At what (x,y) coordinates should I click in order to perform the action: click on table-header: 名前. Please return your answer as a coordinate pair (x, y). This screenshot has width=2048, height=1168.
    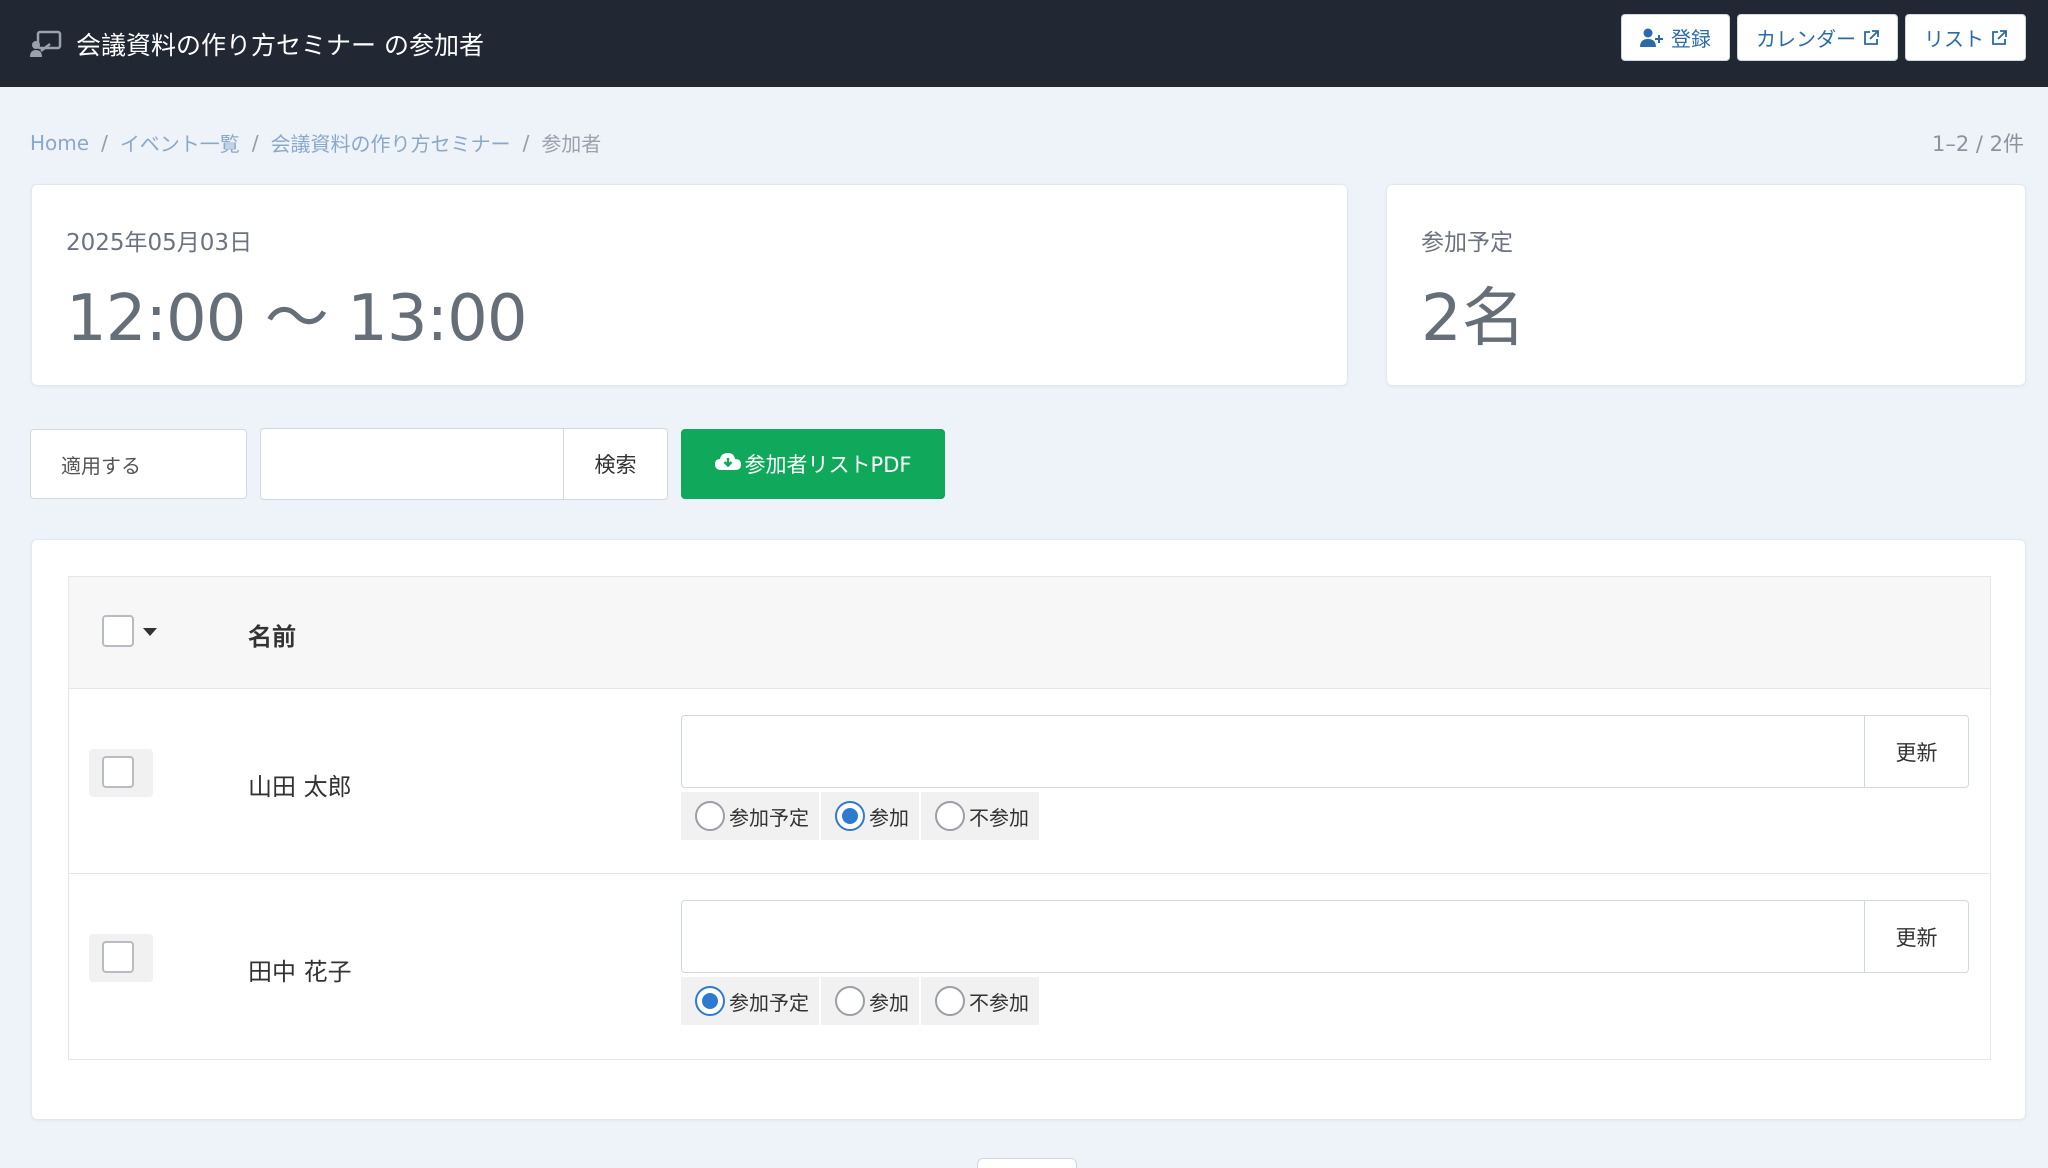
    Looking at the image, I should click on (1029, 633).